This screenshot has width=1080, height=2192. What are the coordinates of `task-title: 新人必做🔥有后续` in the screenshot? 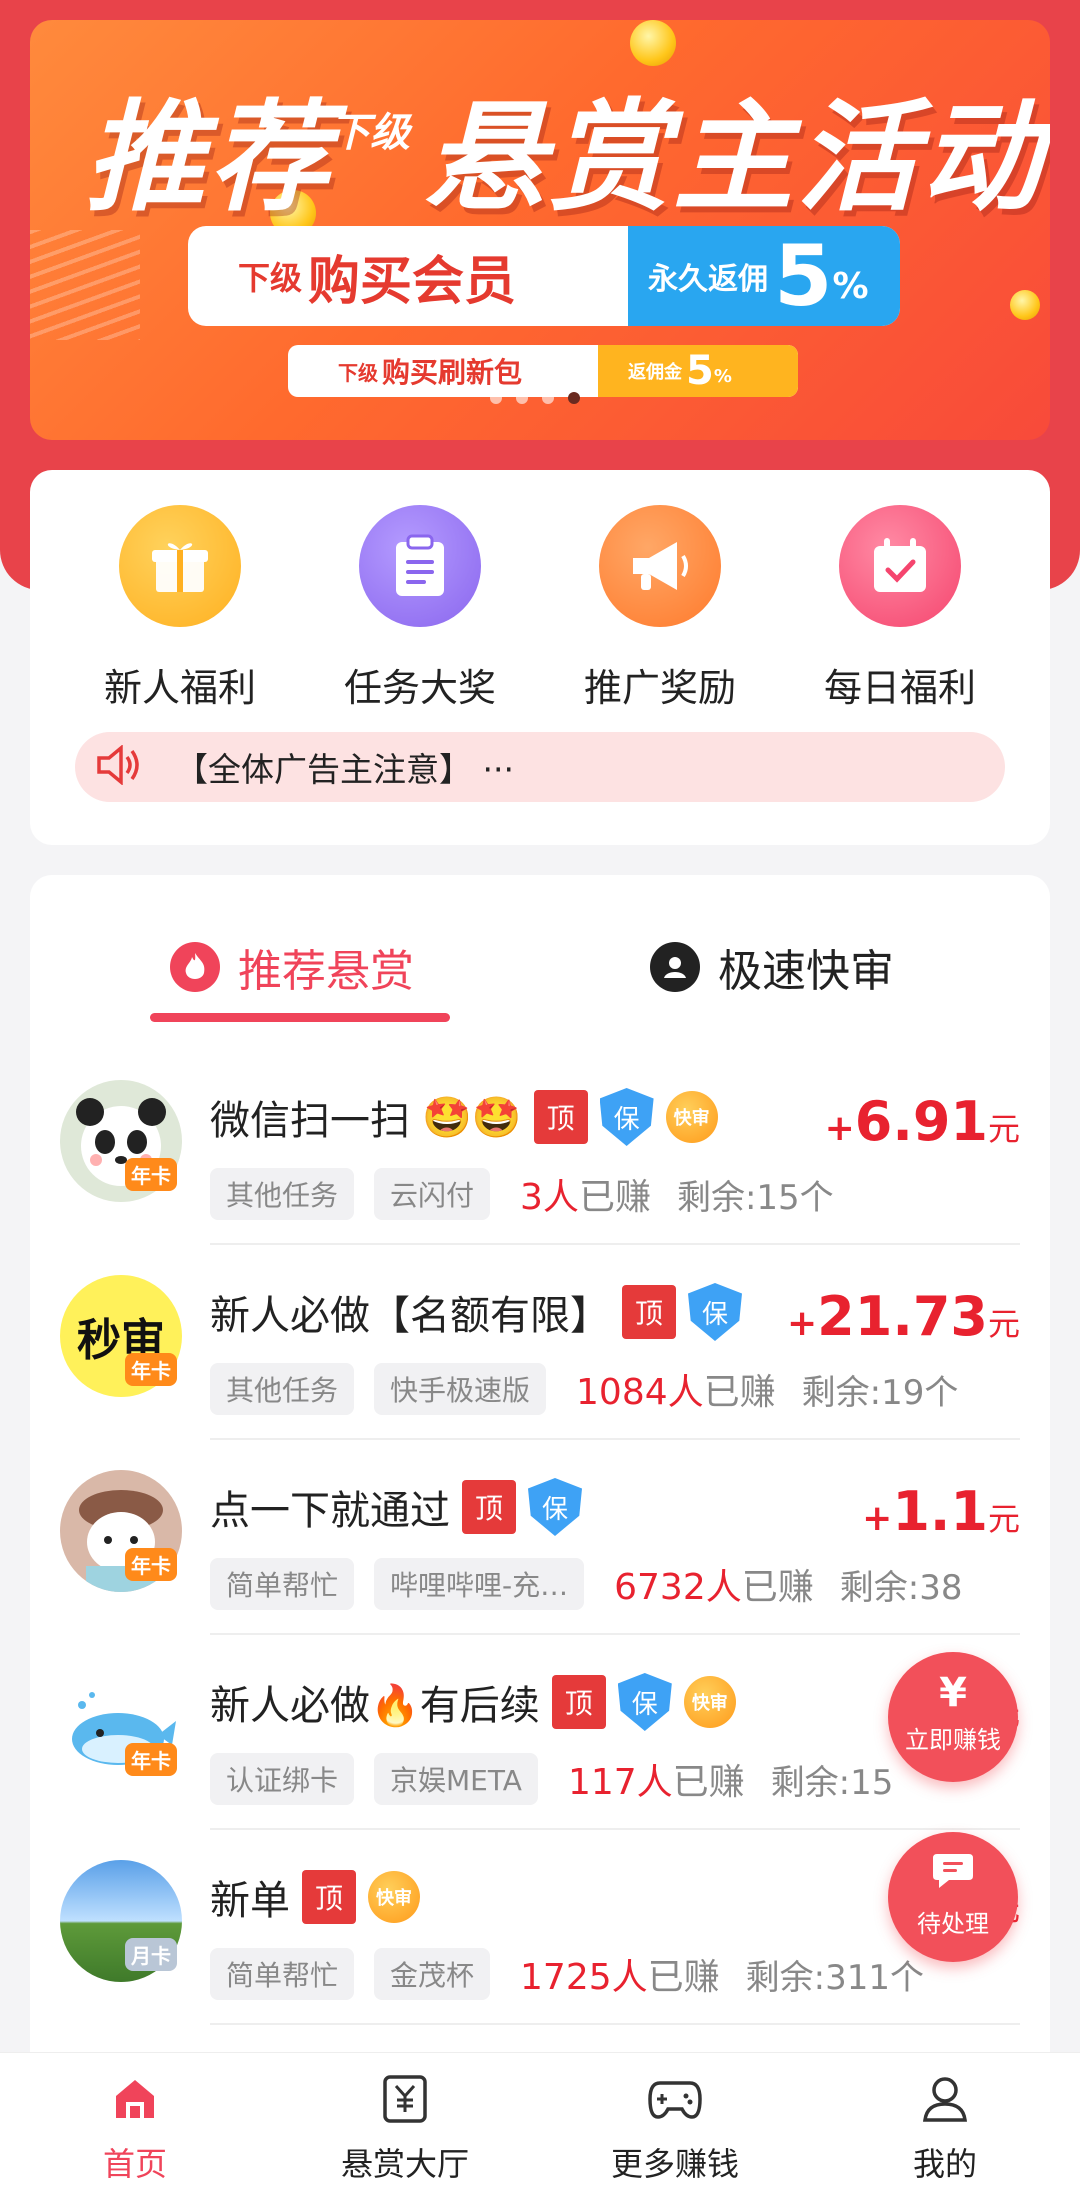 It's located at (375, 1706).